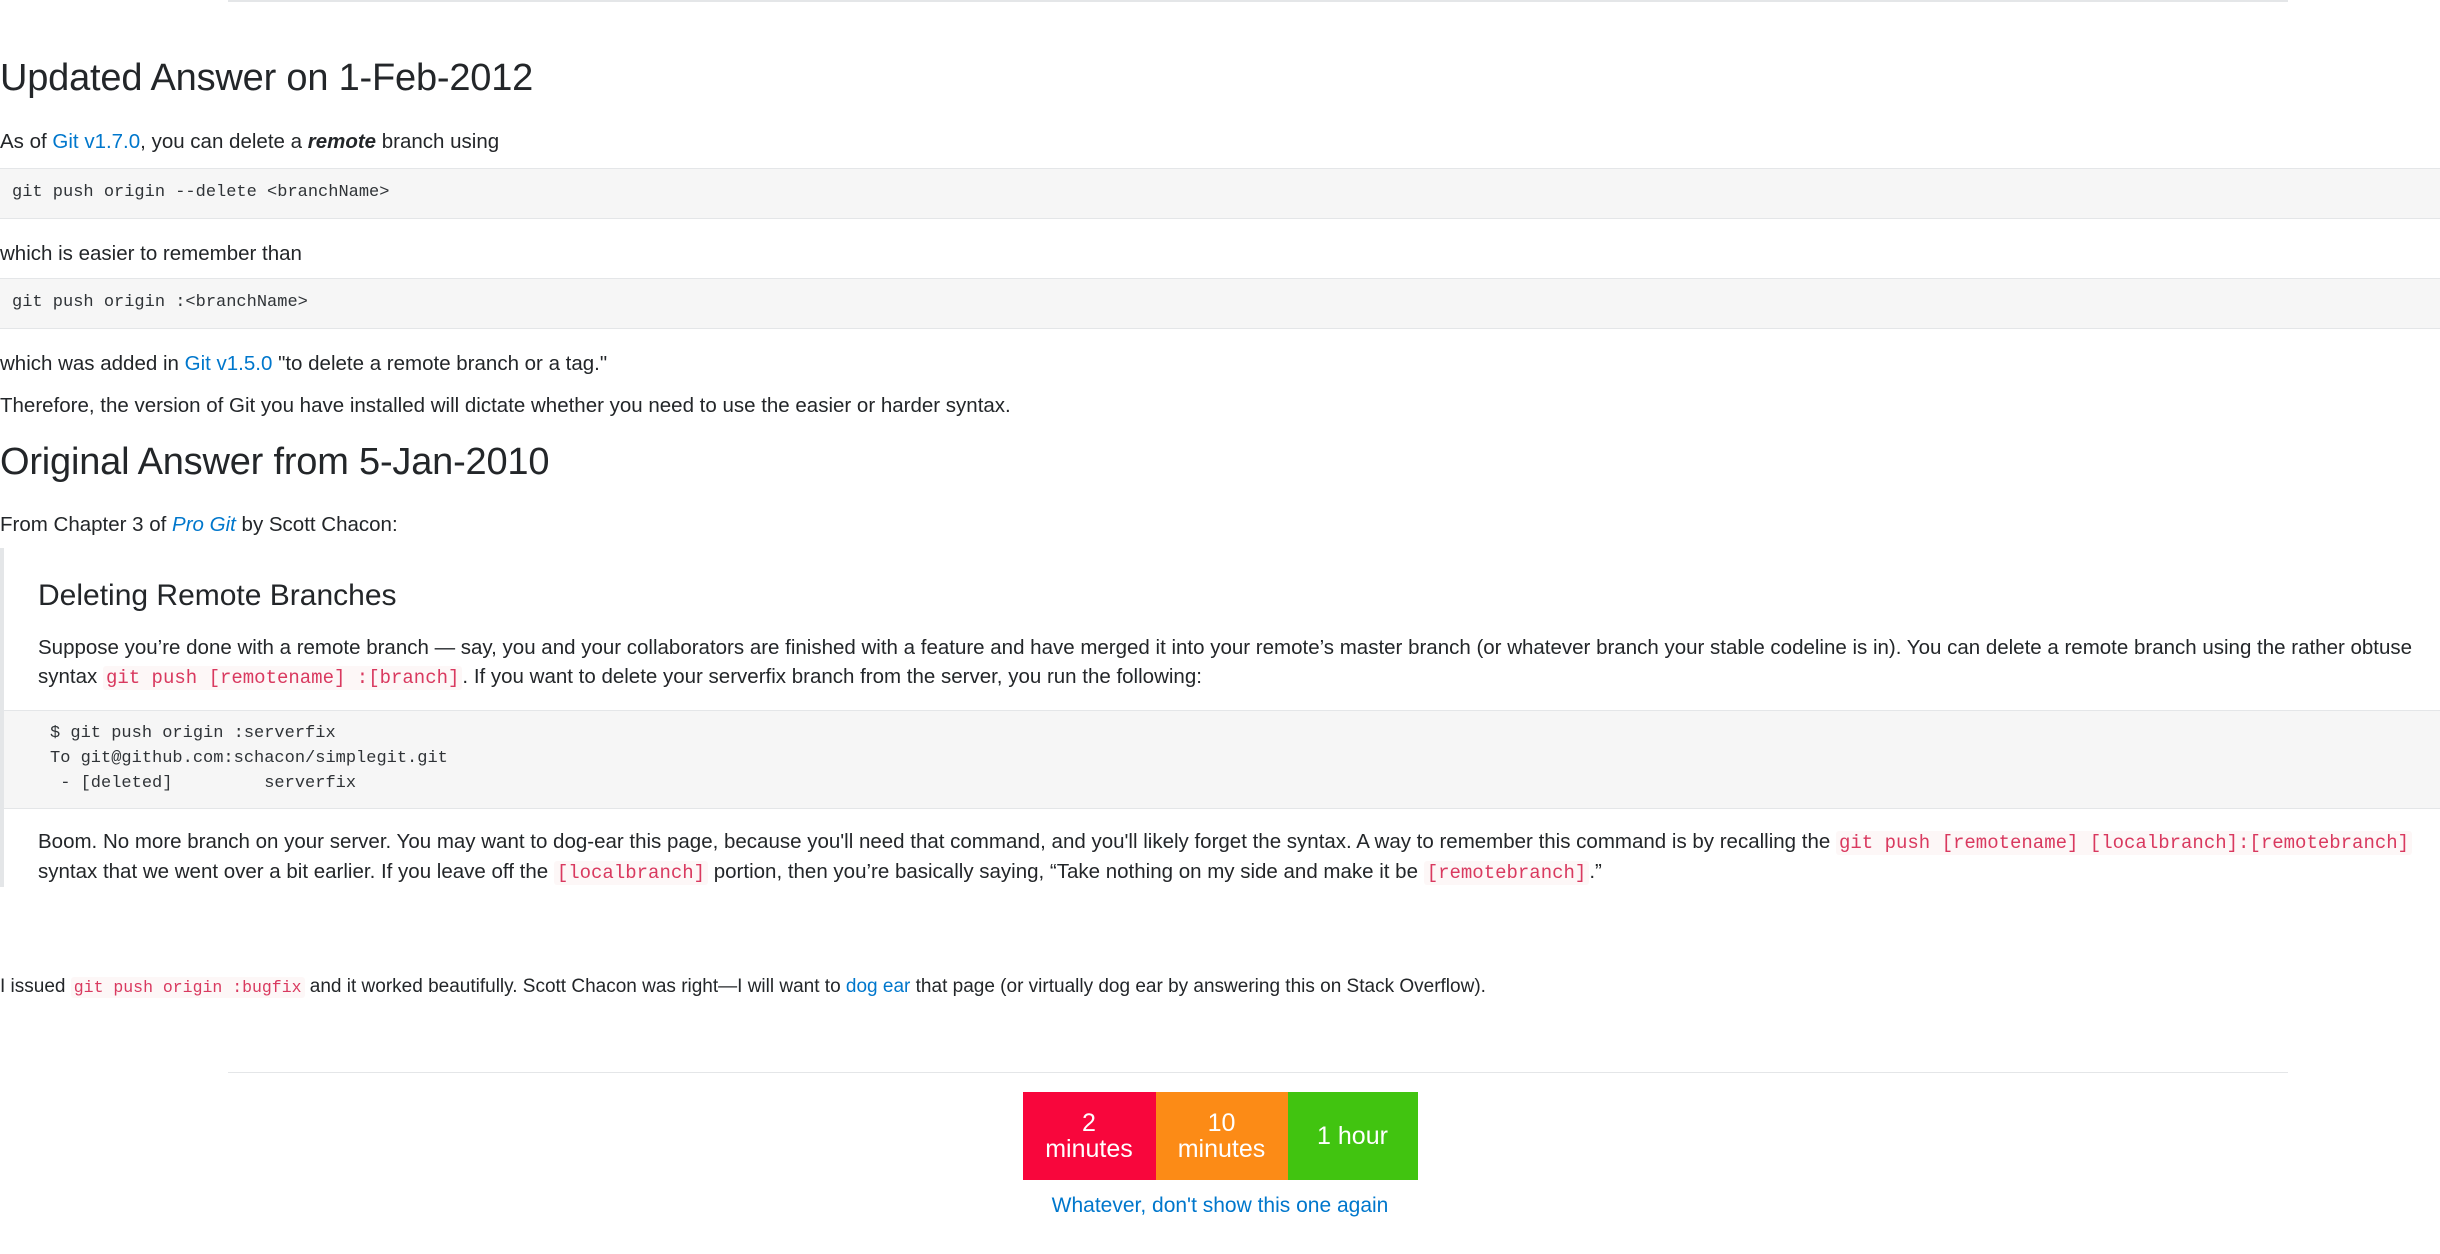 Image resolution: width=2440 pixels, height=1254 pixels. Describe the element at coordinates (316, 524) in the screenshot. I see `from-after: by Scott Chacon:` at that location.